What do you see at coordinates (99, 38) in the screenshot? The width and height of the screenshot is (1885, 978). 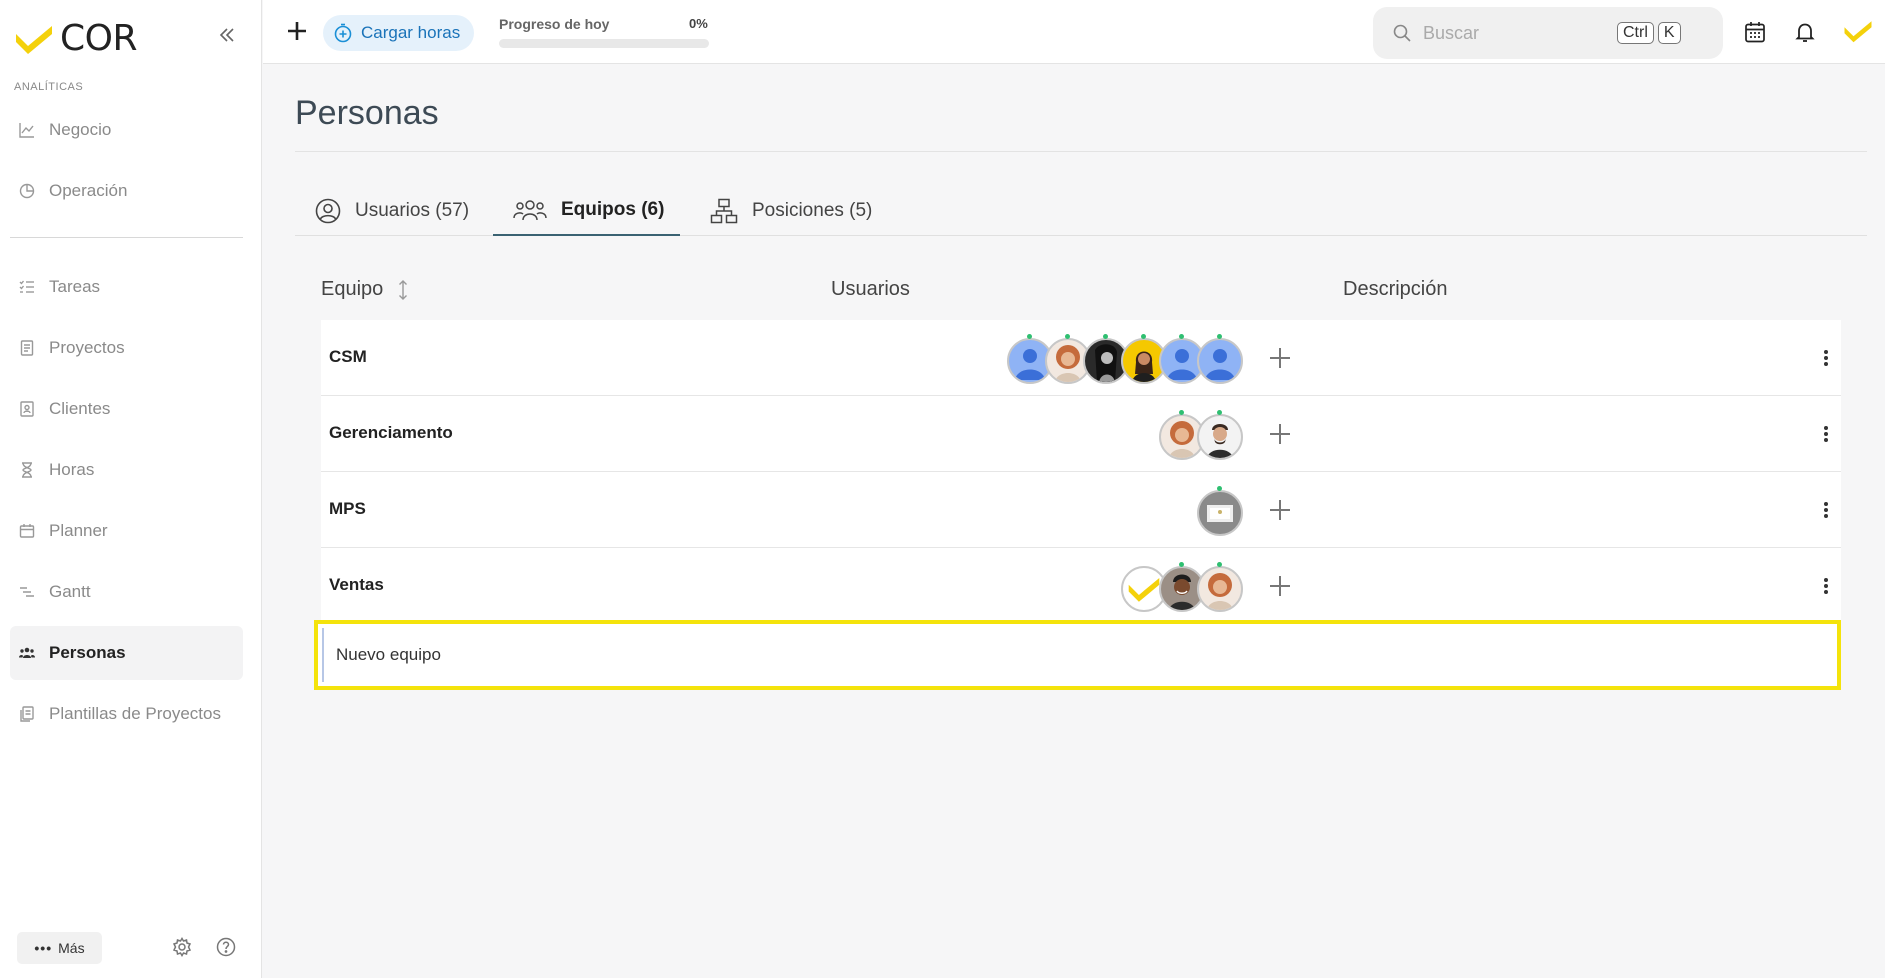 I see `brand-name: COR` at bounding box center [99, 38].